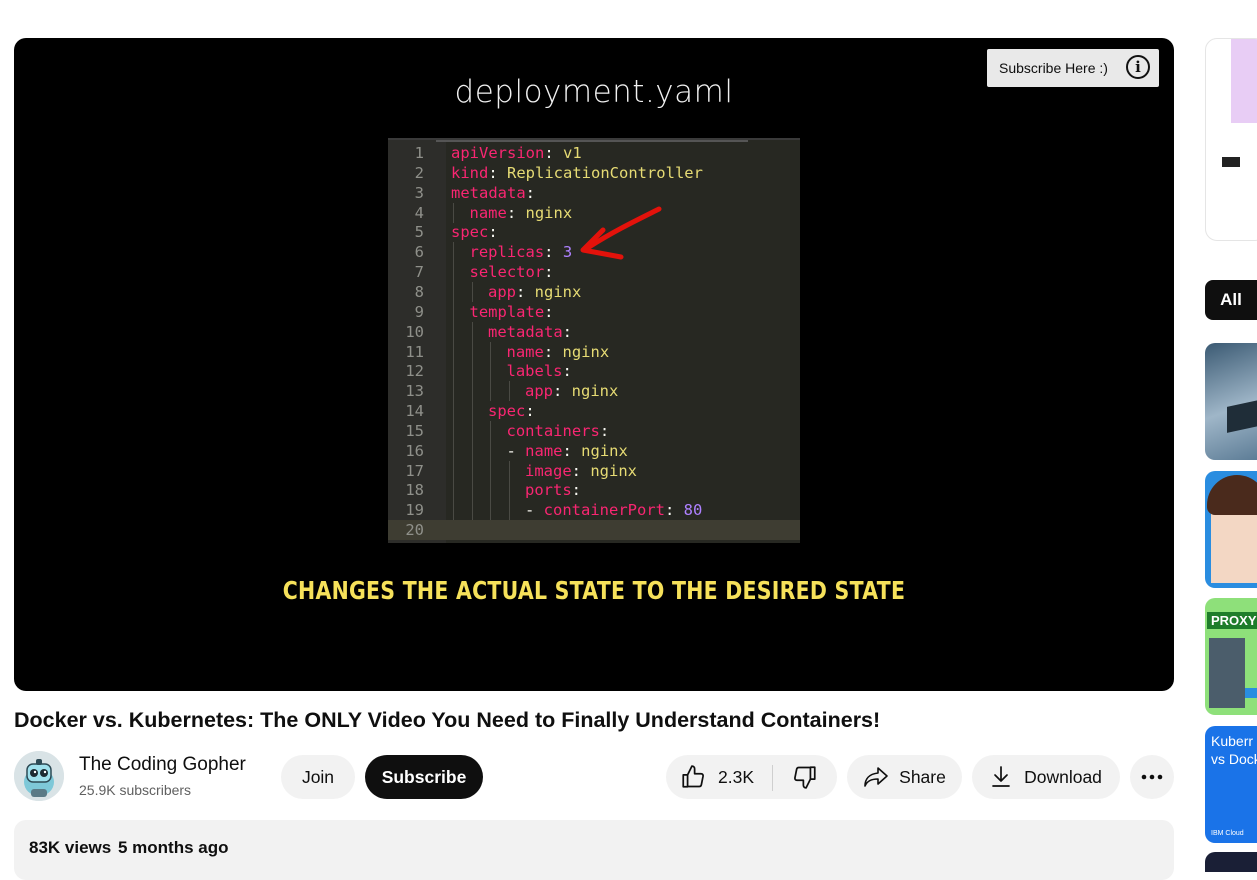 Image resolution: width=1257 pixels, height=880 pixels. What do you see at coordinates (493, 192) in the screenshot?
I see `code-text: metadata:` at bounding box center [493, 192].